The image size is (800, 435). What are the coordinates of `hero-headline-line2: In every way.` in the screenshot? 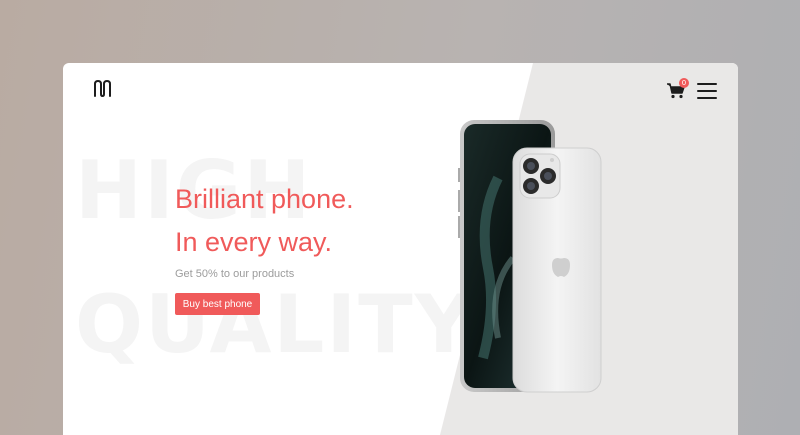 It's located at (254, 242).